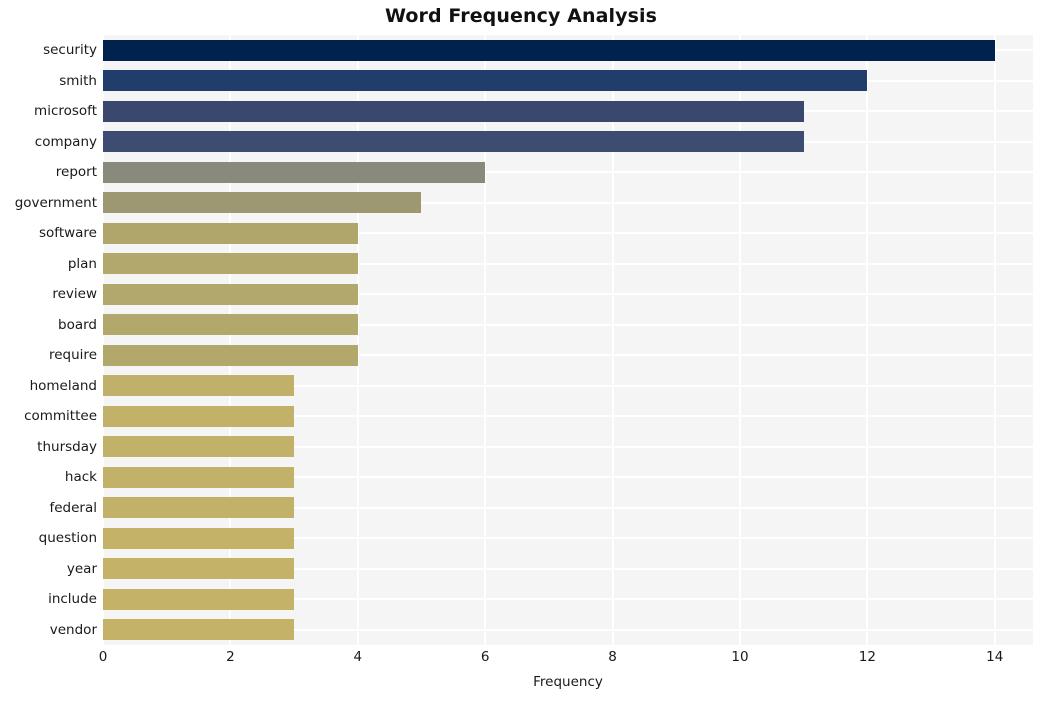 The image size is (1042, 701). What do you see at coordinates (78, 81) in the screenshot?
I see `y-axis-tick-label: smith` at bounding box center [78, 81].